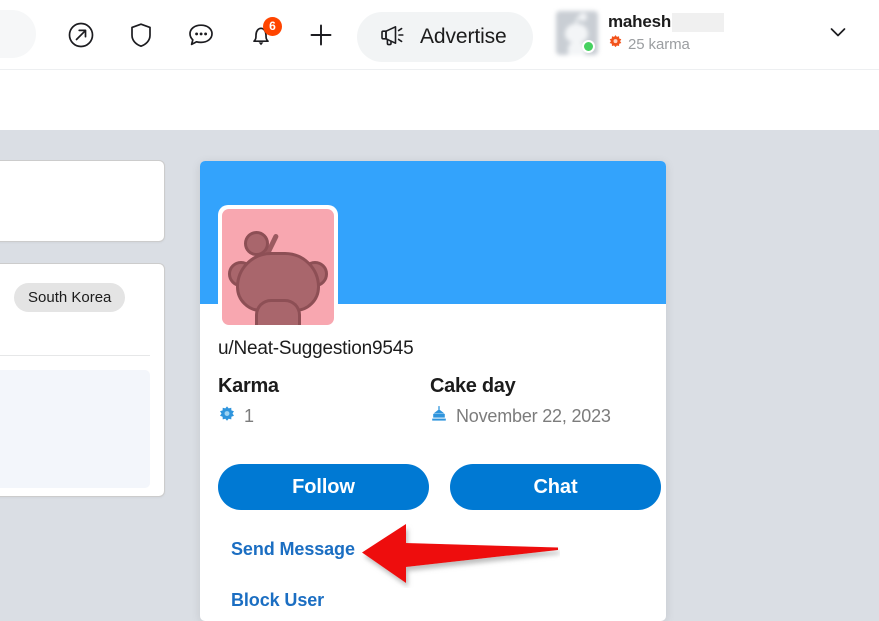  What do you see at coordinates (75, 429) in the screenshot?
I see `sidebar-inner-panel` at bounding box center [75, 429].